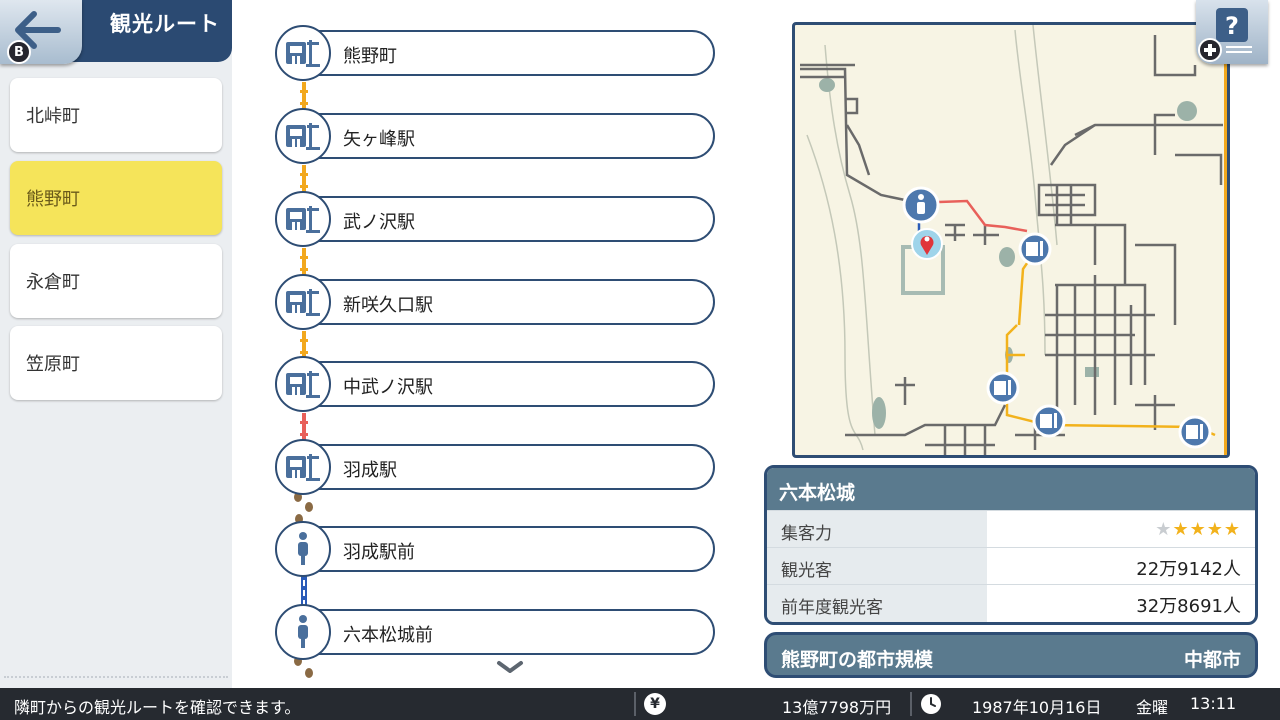 This screenshot has height=720, width=1280. I want to click on info-row-prev-visitors: 前年度観光客 32万8691人, so click(1011, 603).